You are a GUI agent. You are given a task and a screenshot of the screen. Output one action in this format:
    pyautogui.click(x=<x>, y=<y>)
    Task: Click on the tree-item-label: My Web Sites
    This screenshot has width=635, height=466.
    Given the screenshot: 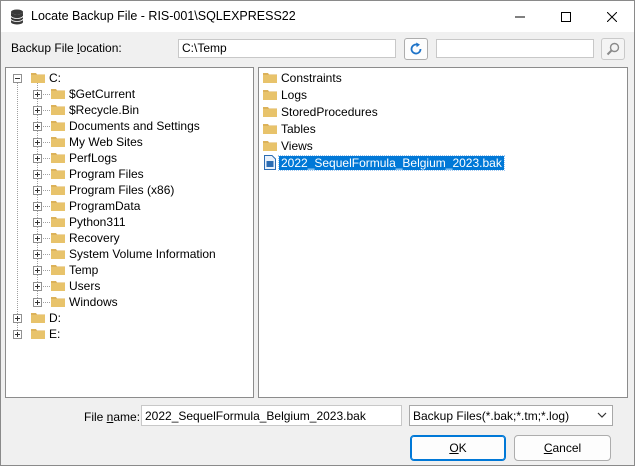 What is the action you would take?
    pyautogui.click(x=106, y=142)
    